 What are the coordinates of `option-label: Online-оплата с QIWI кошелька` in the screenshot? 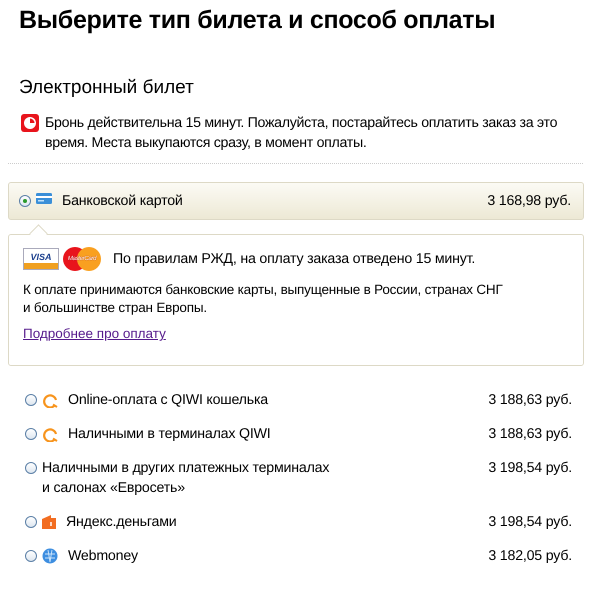 It's located at (278, 400).